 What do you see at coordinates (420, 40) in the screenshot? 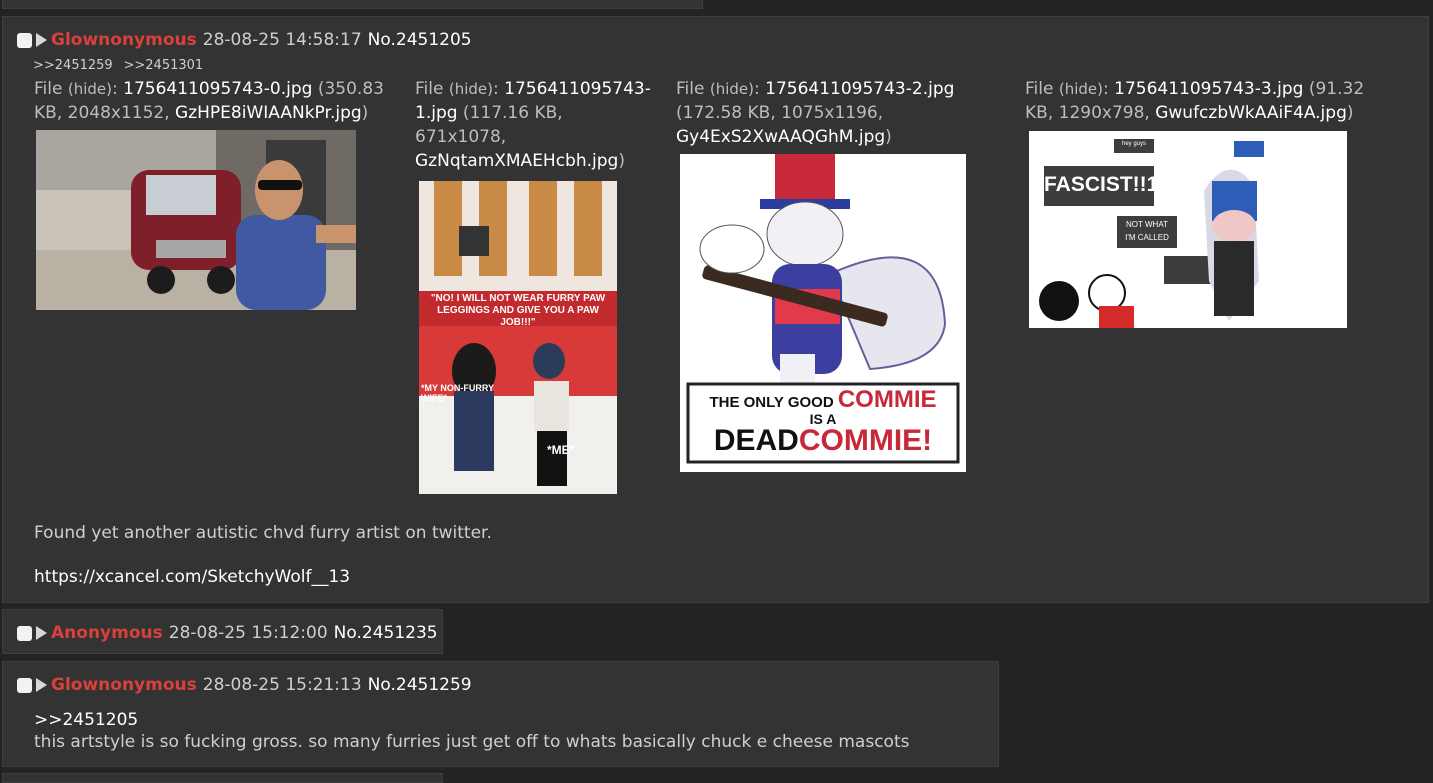
I see `post-number-link: No.2451205` at bounding box center [420, 40].